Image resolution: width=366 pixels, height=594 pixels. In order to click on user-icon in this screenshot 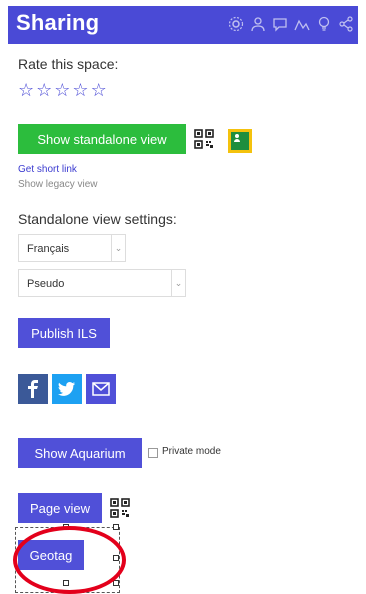, I will do `click(258, 24)`.